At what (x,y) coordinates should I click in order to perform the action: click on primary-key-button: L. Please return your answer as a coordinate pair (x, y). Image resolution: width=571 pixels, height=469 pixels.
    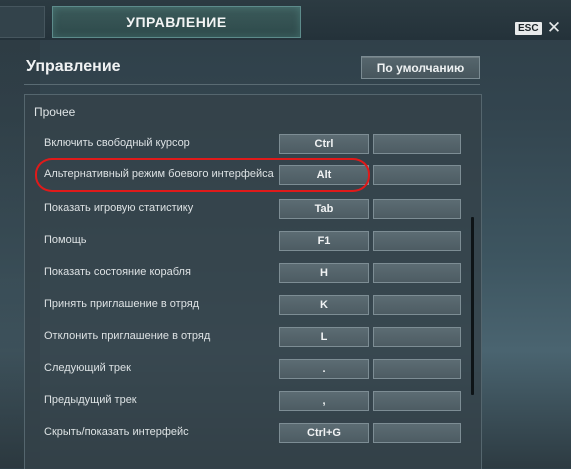
    Looking at the image, I should click on (324, 337).